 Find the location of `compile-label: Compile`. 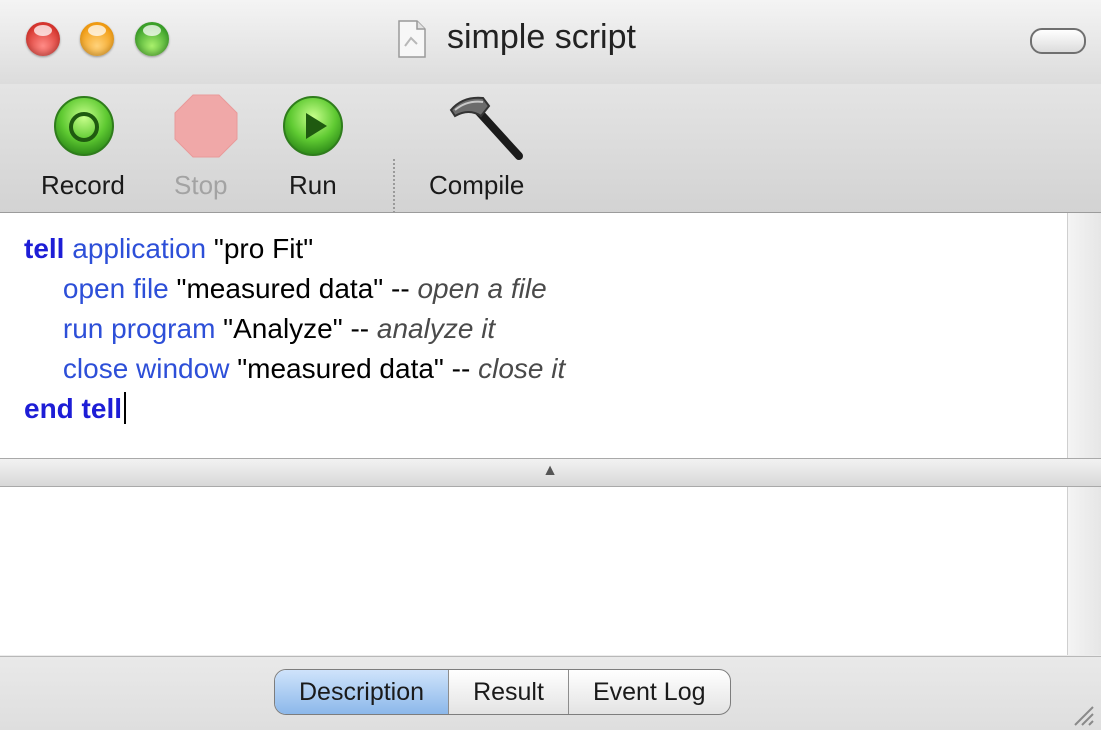

compile-label: Compile is located at coordinates (477, 185).